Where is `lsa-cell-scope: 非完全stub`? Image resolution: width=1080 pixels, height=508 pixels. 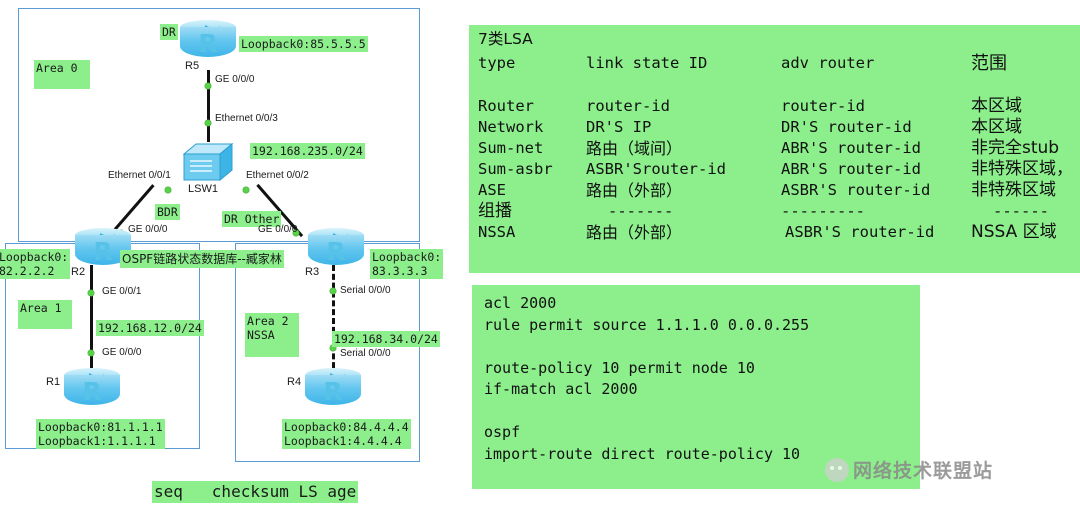
lsa-cell-scope: 非完全stub is located at coordinates (1015, 148).